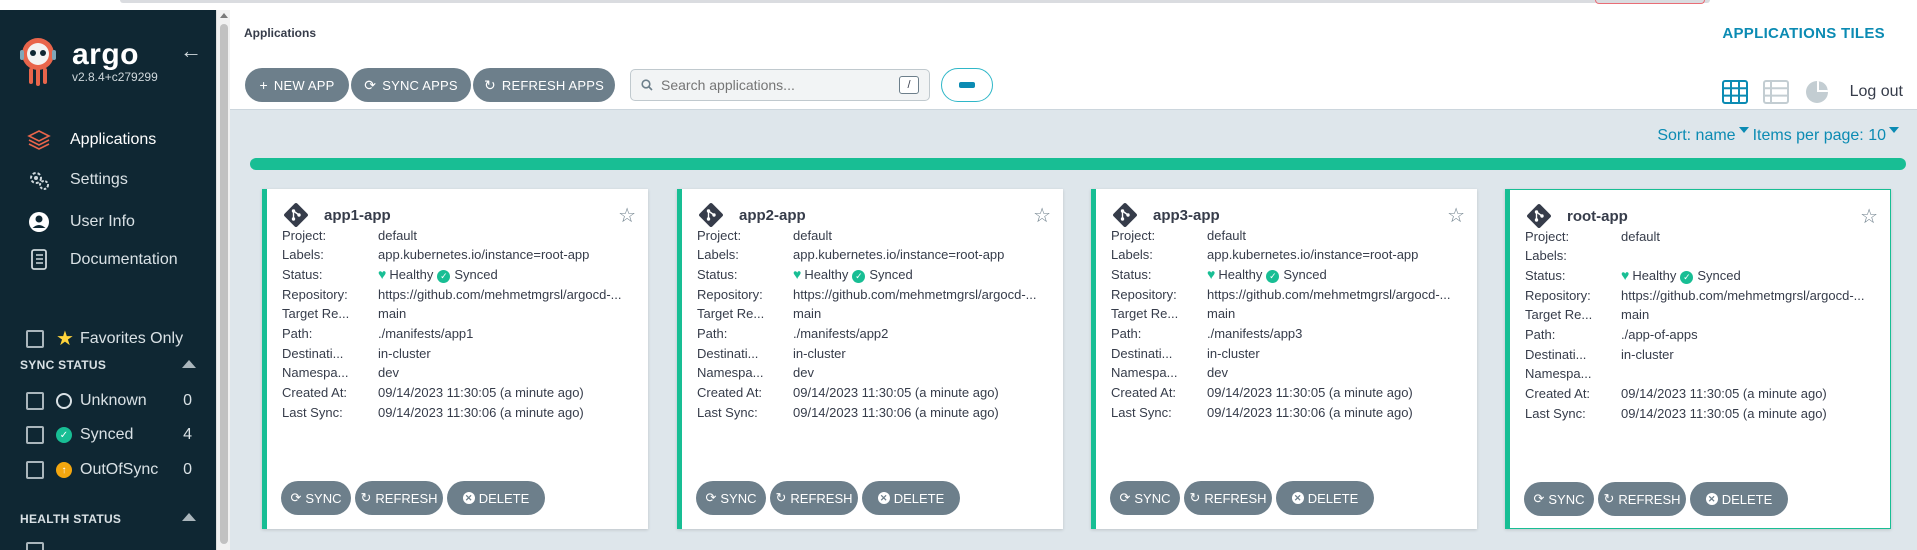  Describe the element at coordinates (404, 353) in the screenshot. I see `field-value: in-cluster` at that location.